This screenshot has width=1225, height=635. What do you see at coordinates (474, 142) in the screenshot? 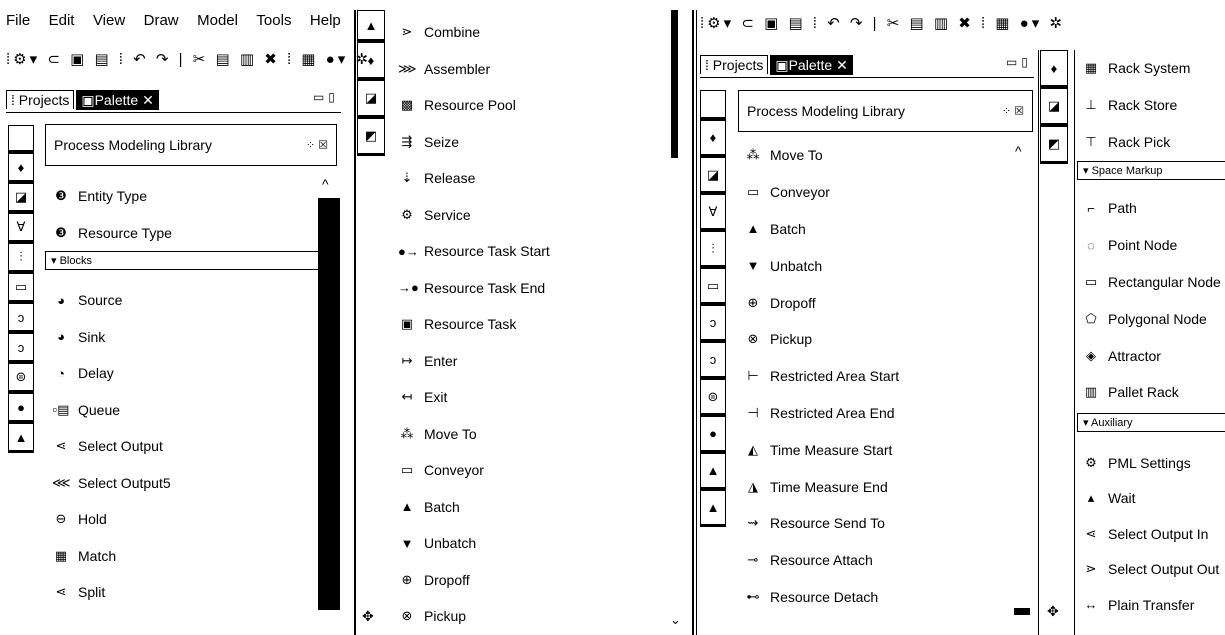
I see `list-item: ⇶ Seize` at bounding box center [474, 142].